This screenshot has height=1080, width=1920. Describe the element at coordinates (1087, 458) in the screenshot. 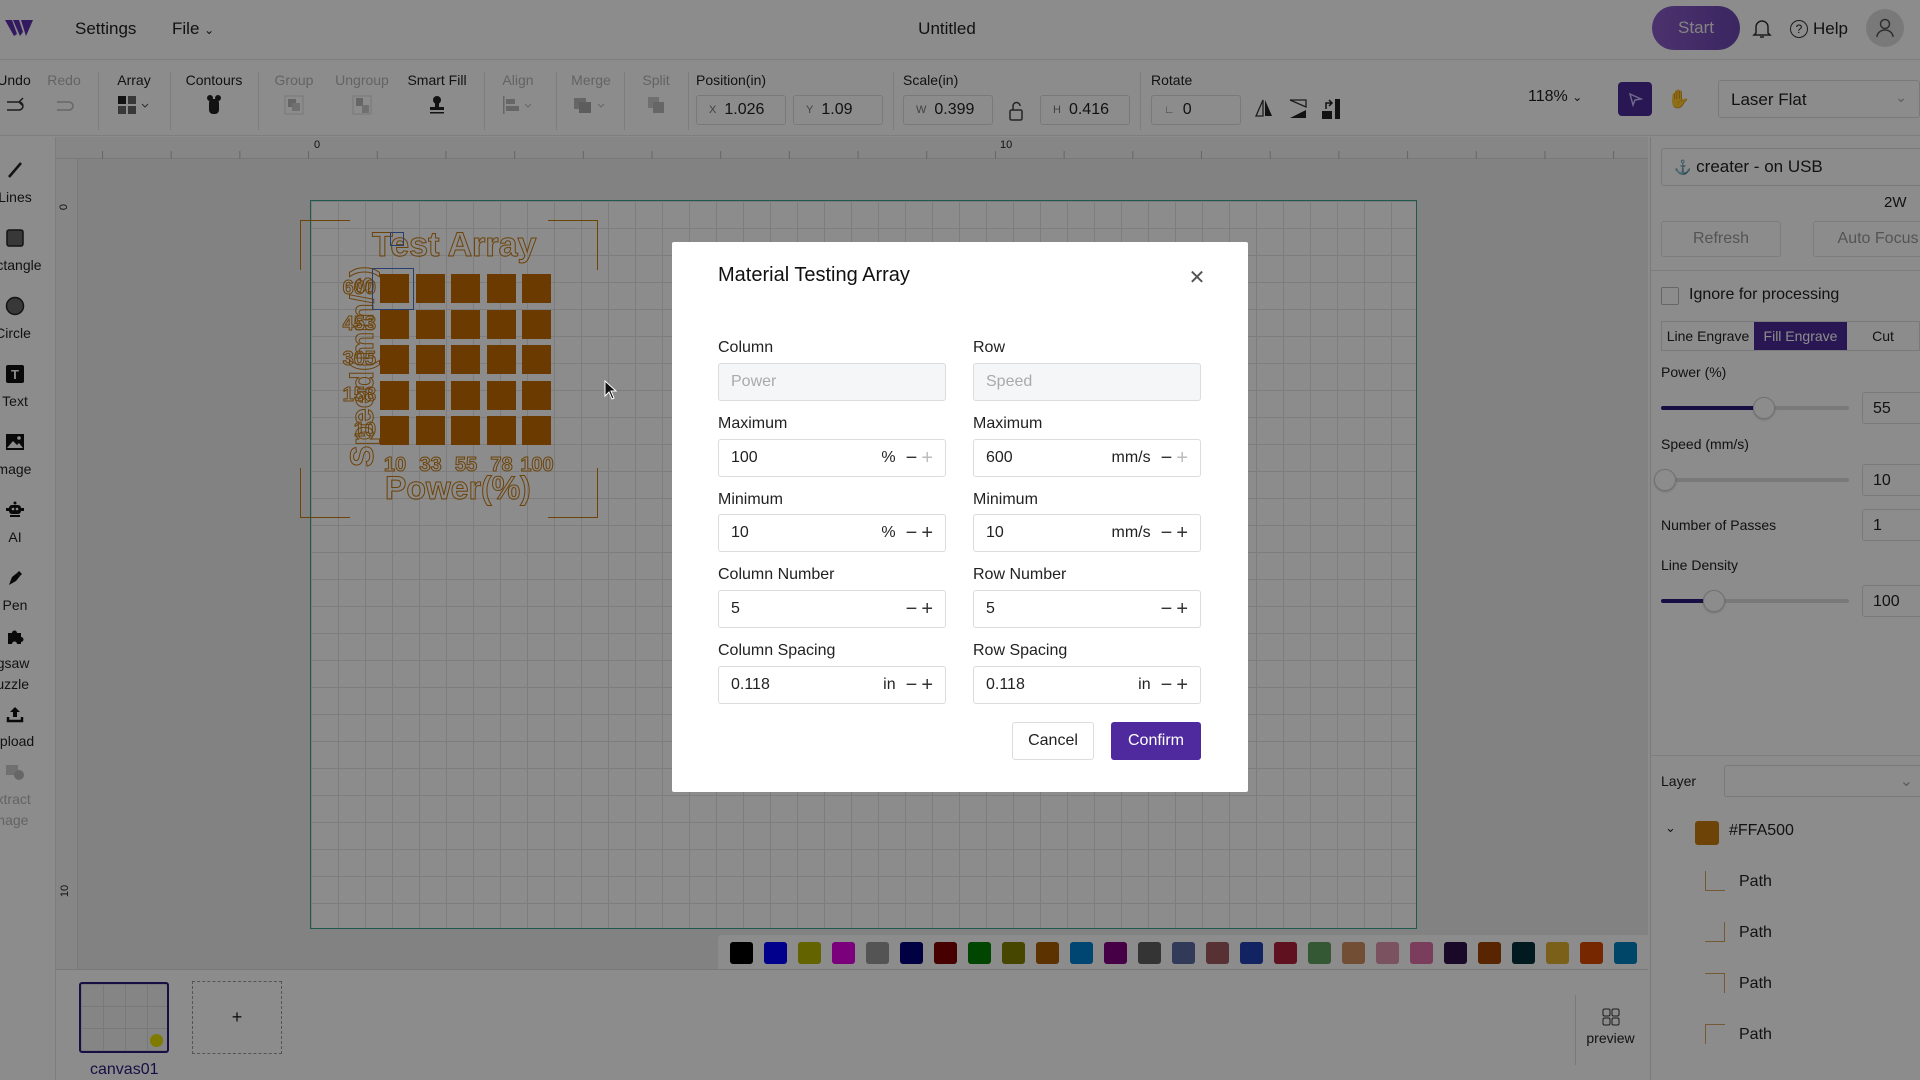

I see `row-maximum-input: 600 mm/s − +` at that location.